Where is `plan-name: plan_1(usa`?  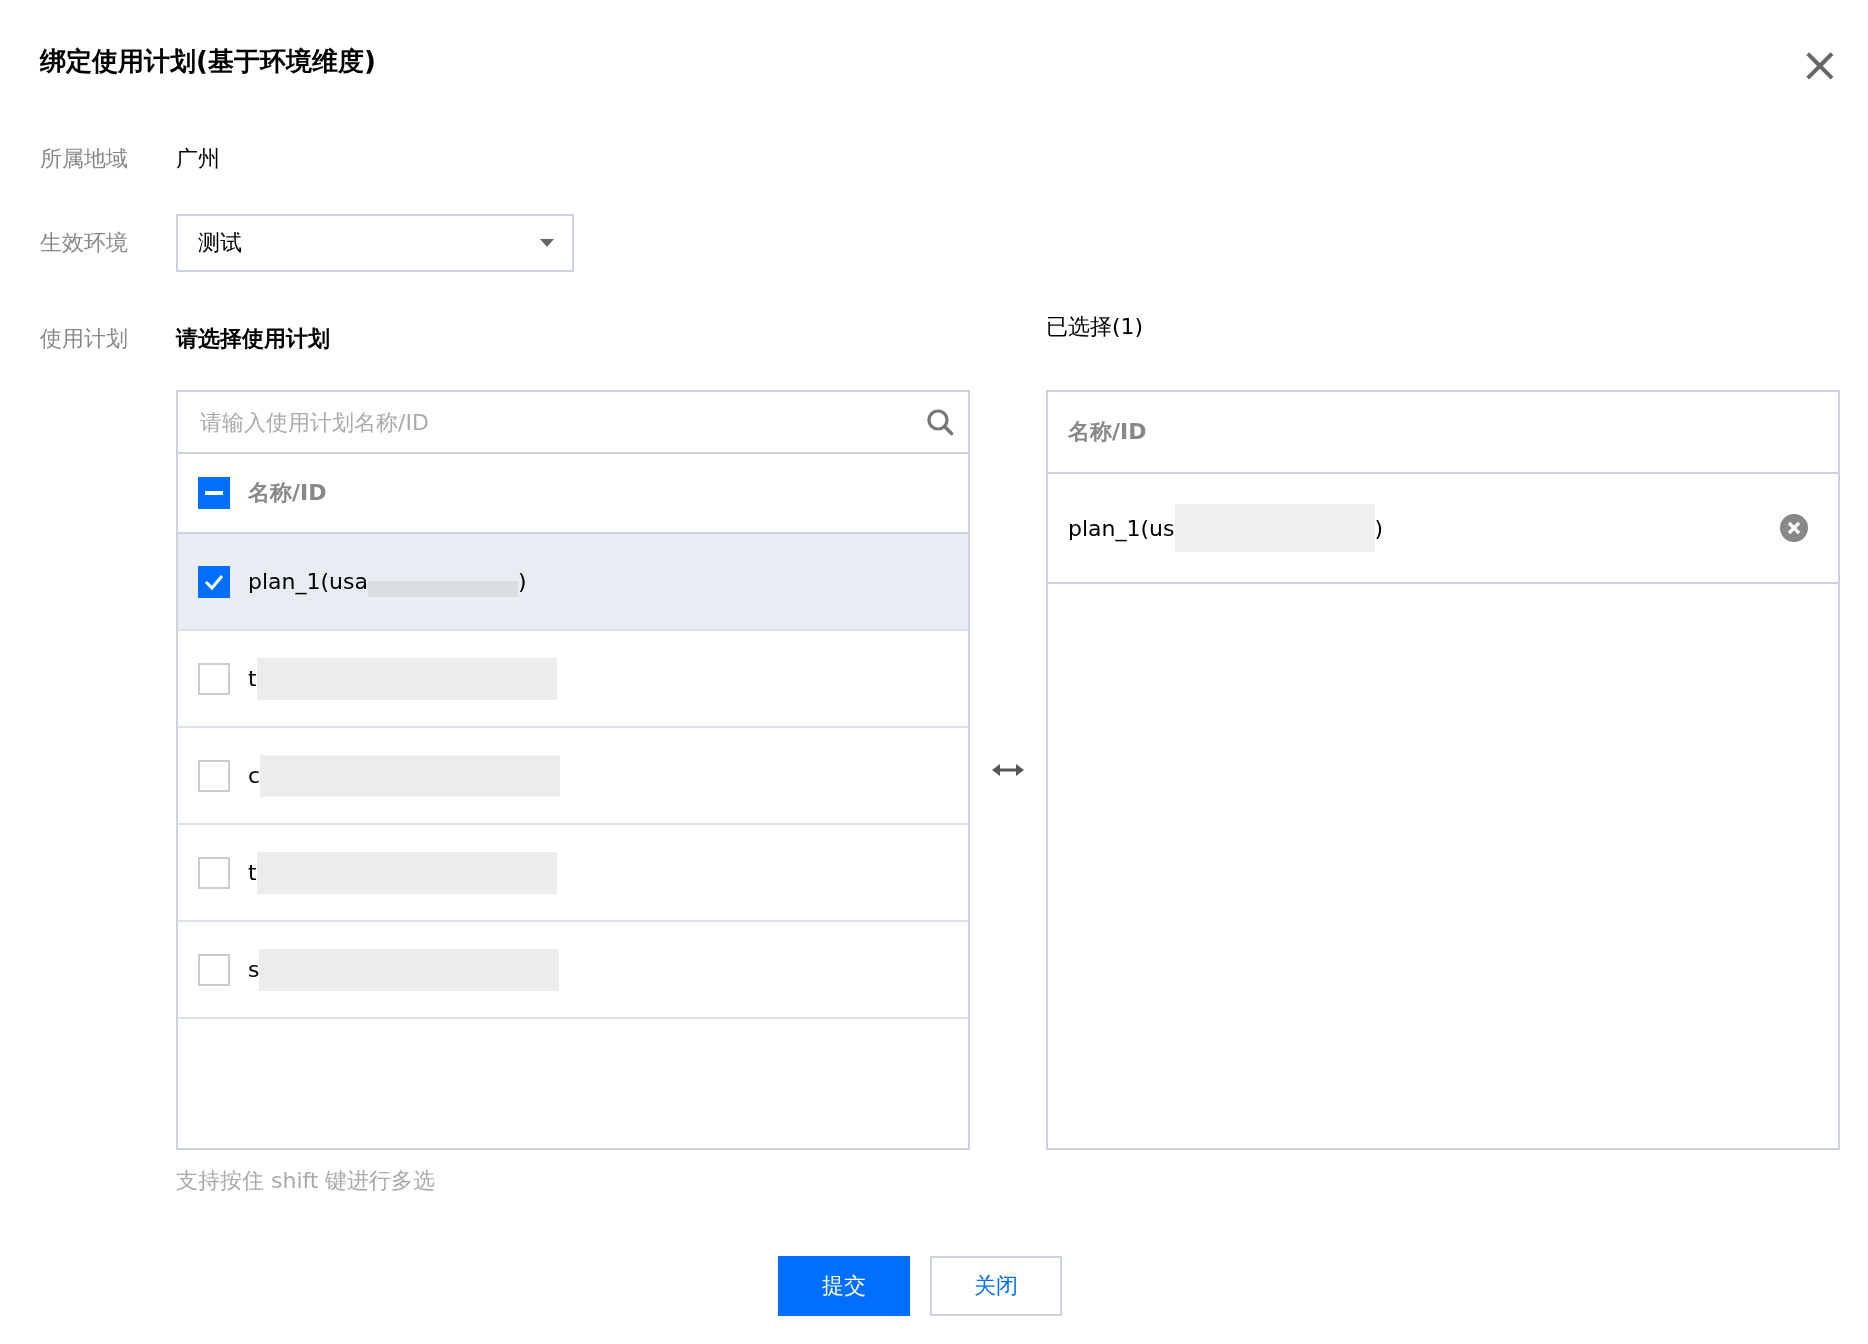 plan-name: plan_1(usa is located at coordinates (308, 581).